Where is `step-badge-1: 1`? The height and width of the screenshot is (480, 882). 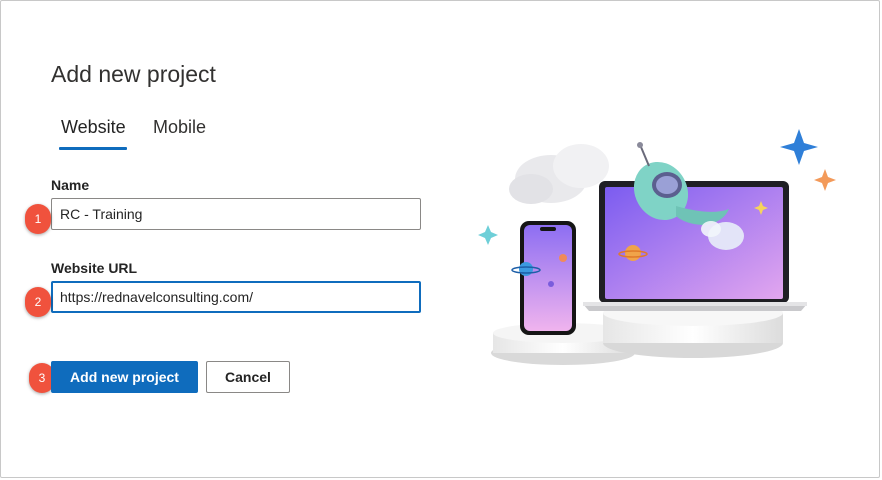
step-badge-1: 1 is located at coordinates (38, 219).